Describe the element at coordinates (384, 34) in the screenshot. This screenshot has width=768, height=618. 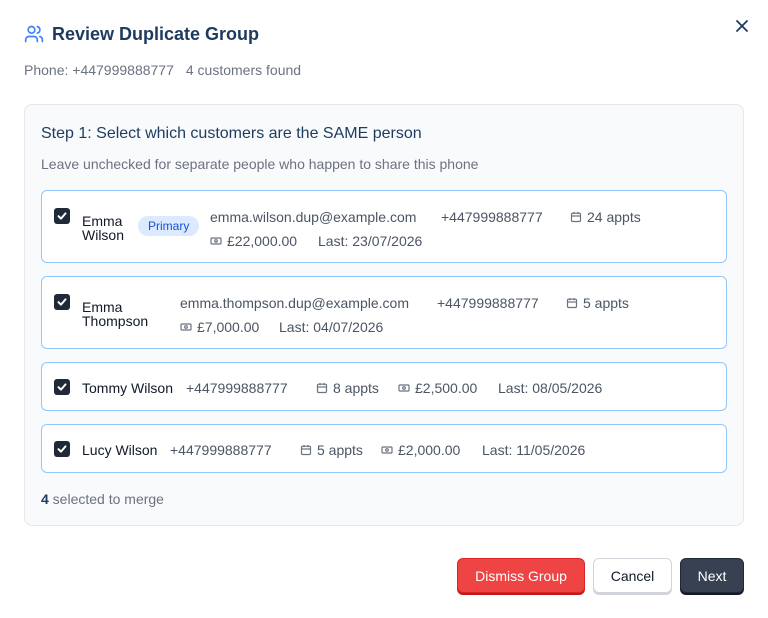
I see `title-row: Review Duplicate Group` at that location.